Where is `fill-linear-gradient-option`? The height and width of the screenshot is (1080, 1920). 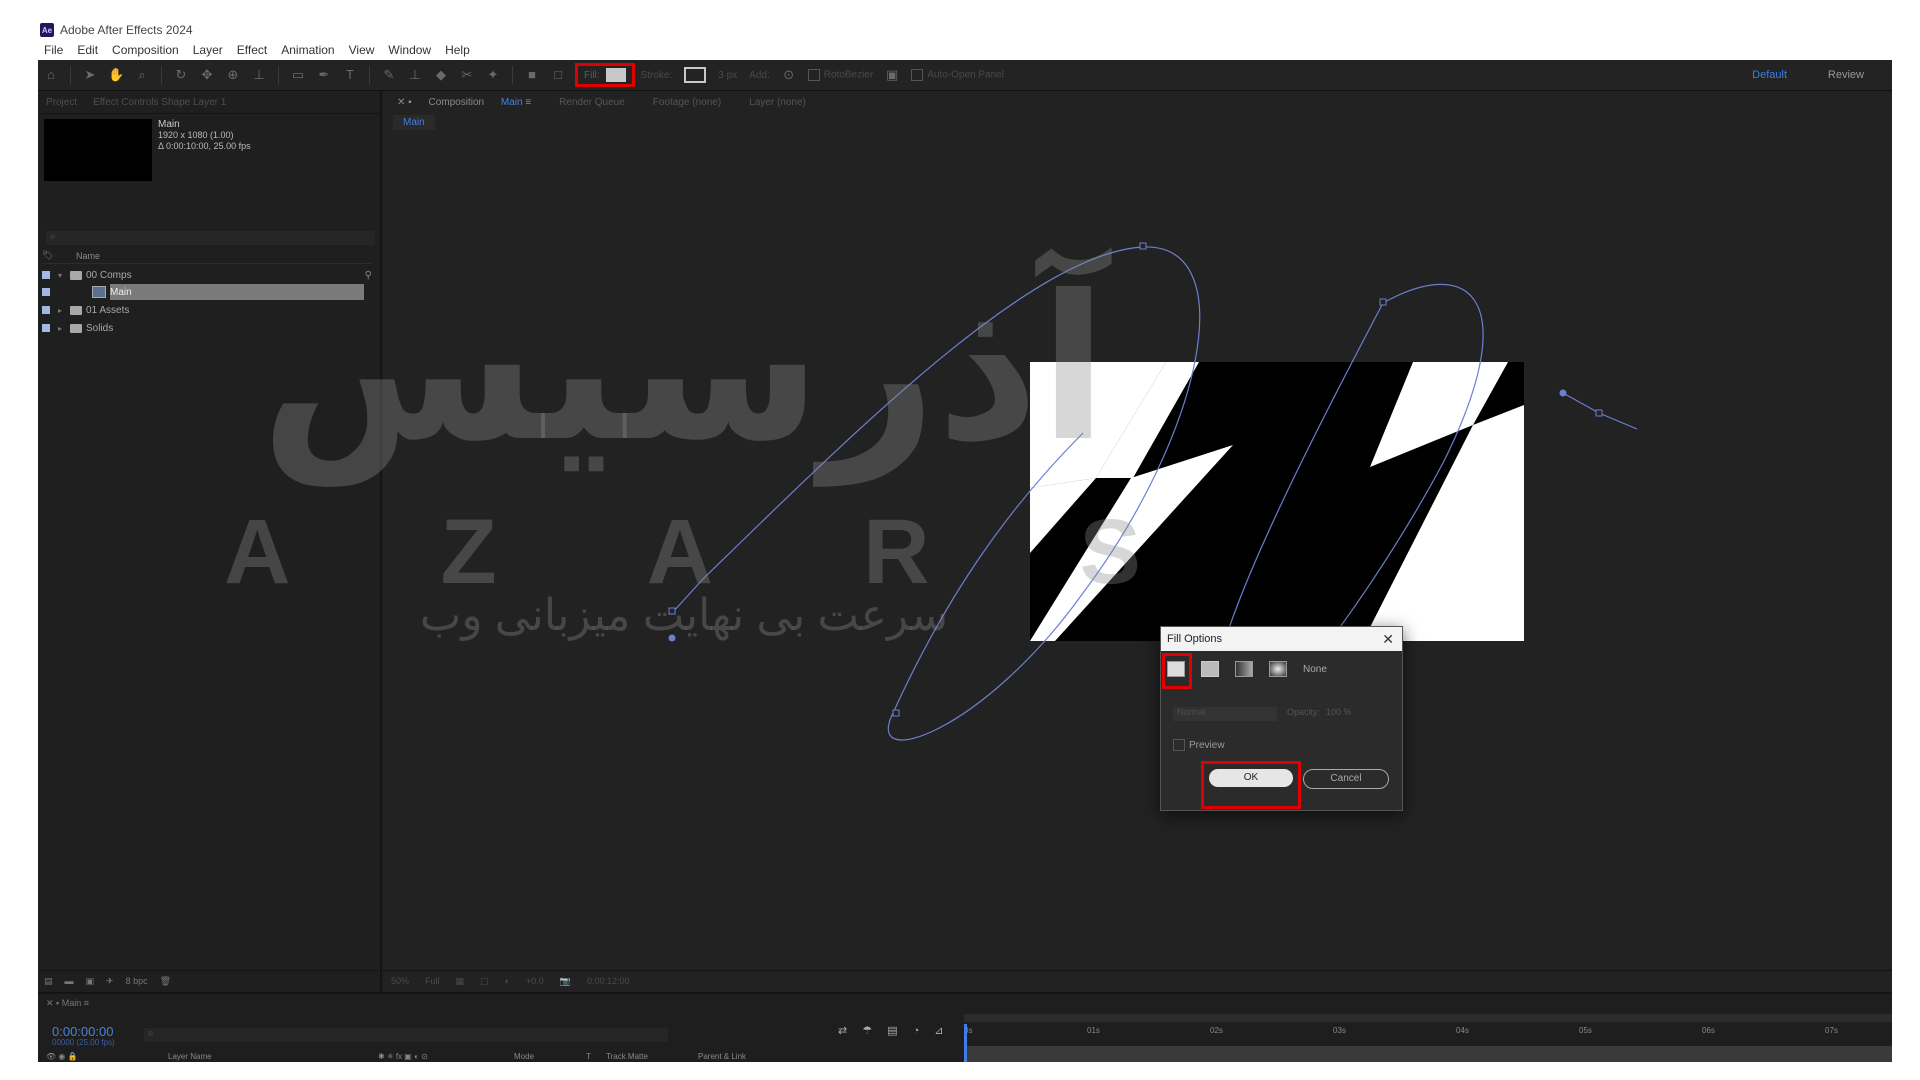 fill-linear-gradient-option is located at coordinates (1244, 669).